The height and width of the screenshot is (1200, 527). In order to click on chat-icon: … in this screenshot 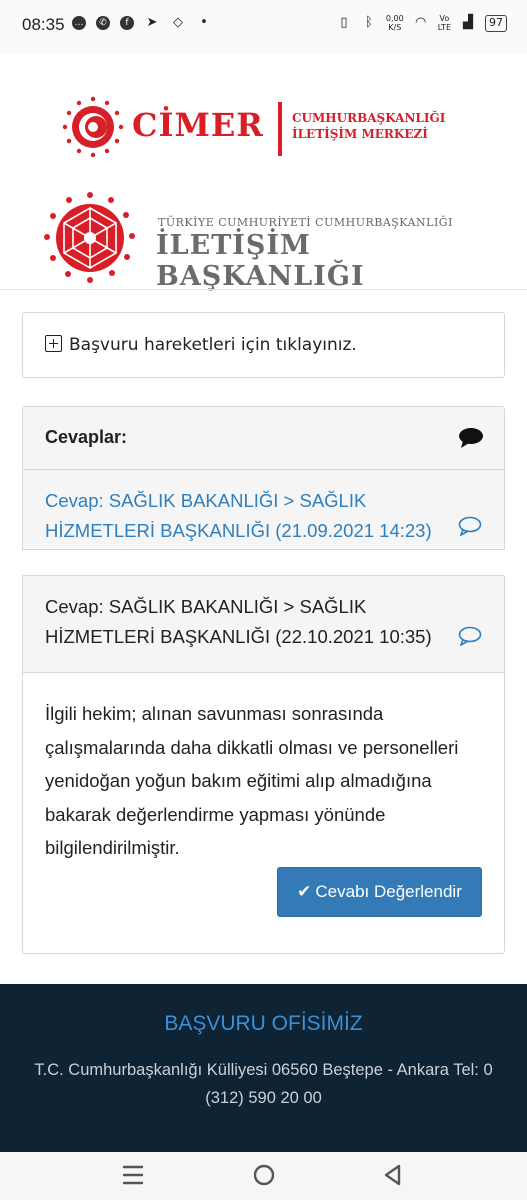, I will do `click(79, 23)`.